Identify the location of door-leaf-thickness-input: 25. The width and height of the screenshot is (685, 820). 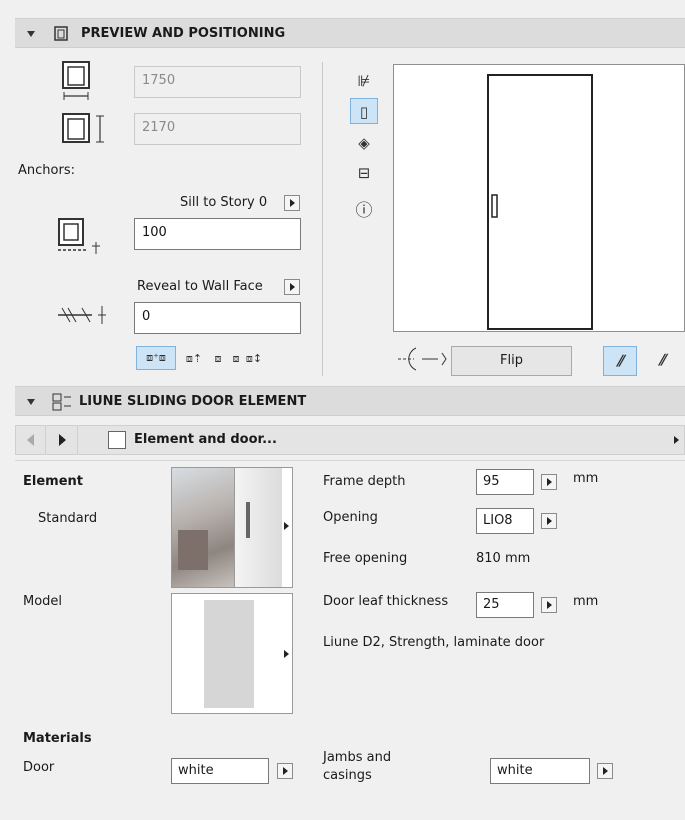
(505, 605).